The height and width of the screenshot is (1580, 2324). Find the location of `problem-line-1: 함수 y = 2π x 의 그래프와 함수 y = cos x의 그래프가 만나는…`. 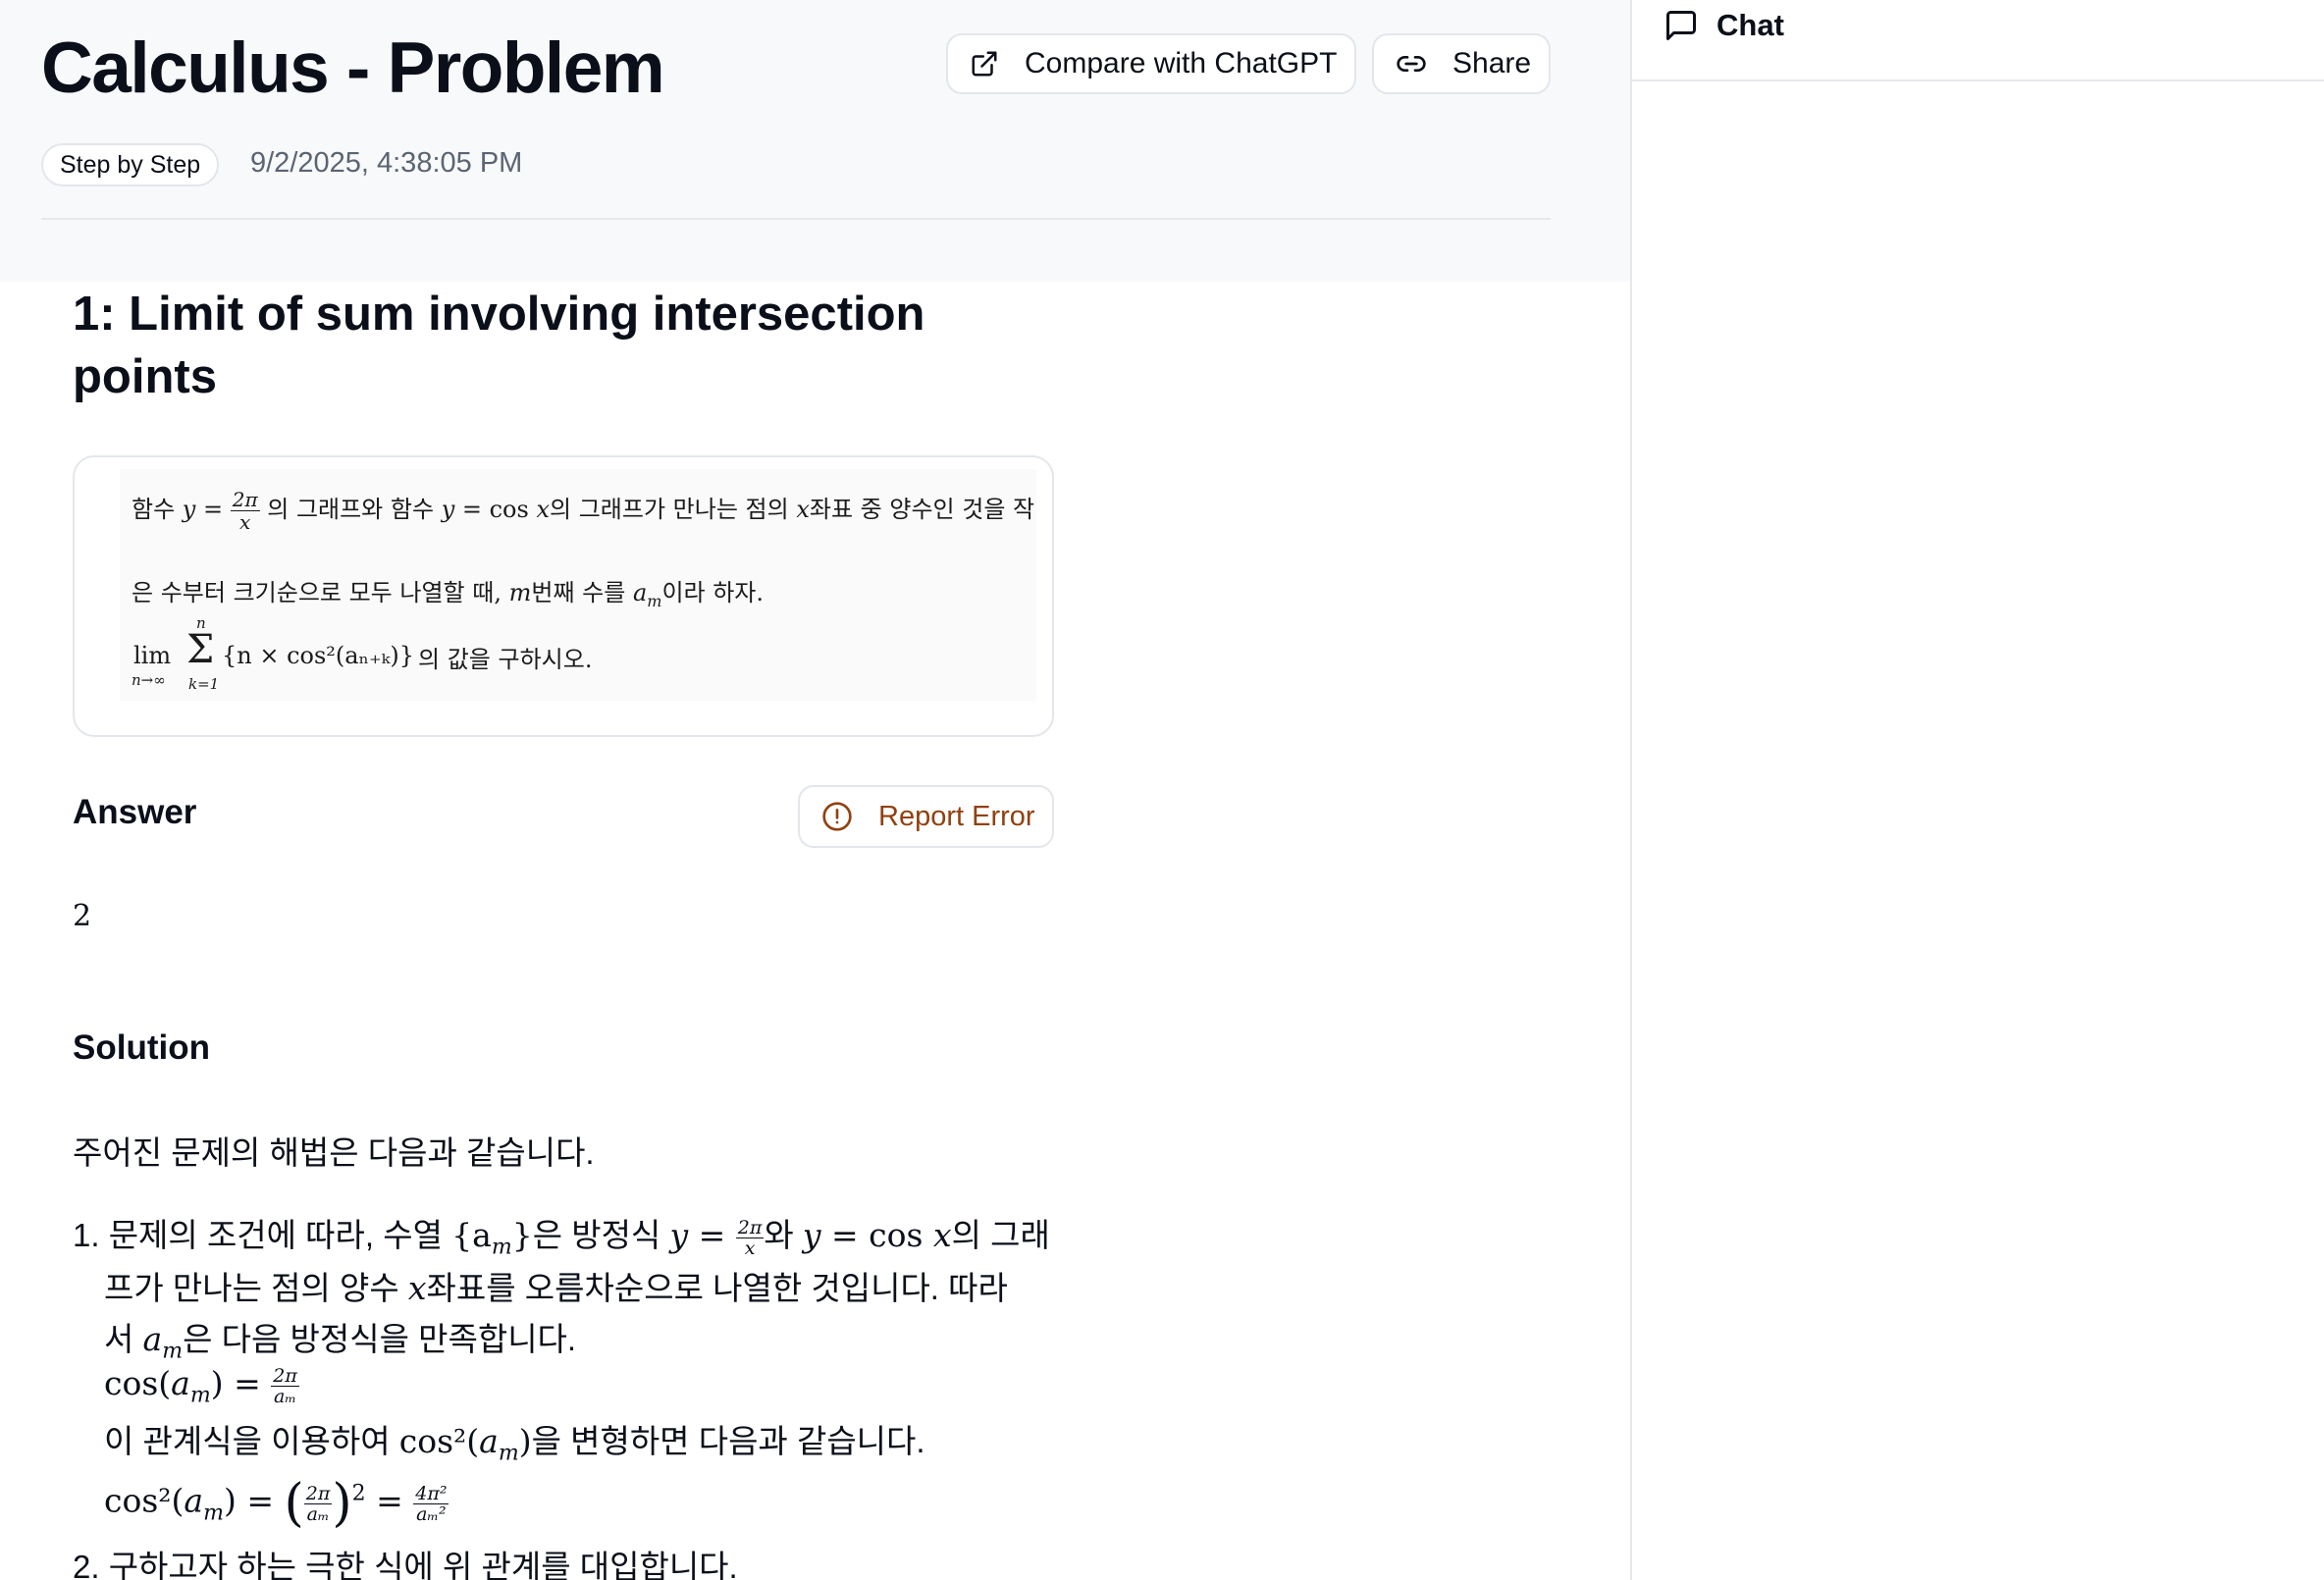

problem-line-1: 함수 y = 2π x 의 그래프와 함수 y = cos x의 그래프가 만나는… is located at coordinates (583, 511).